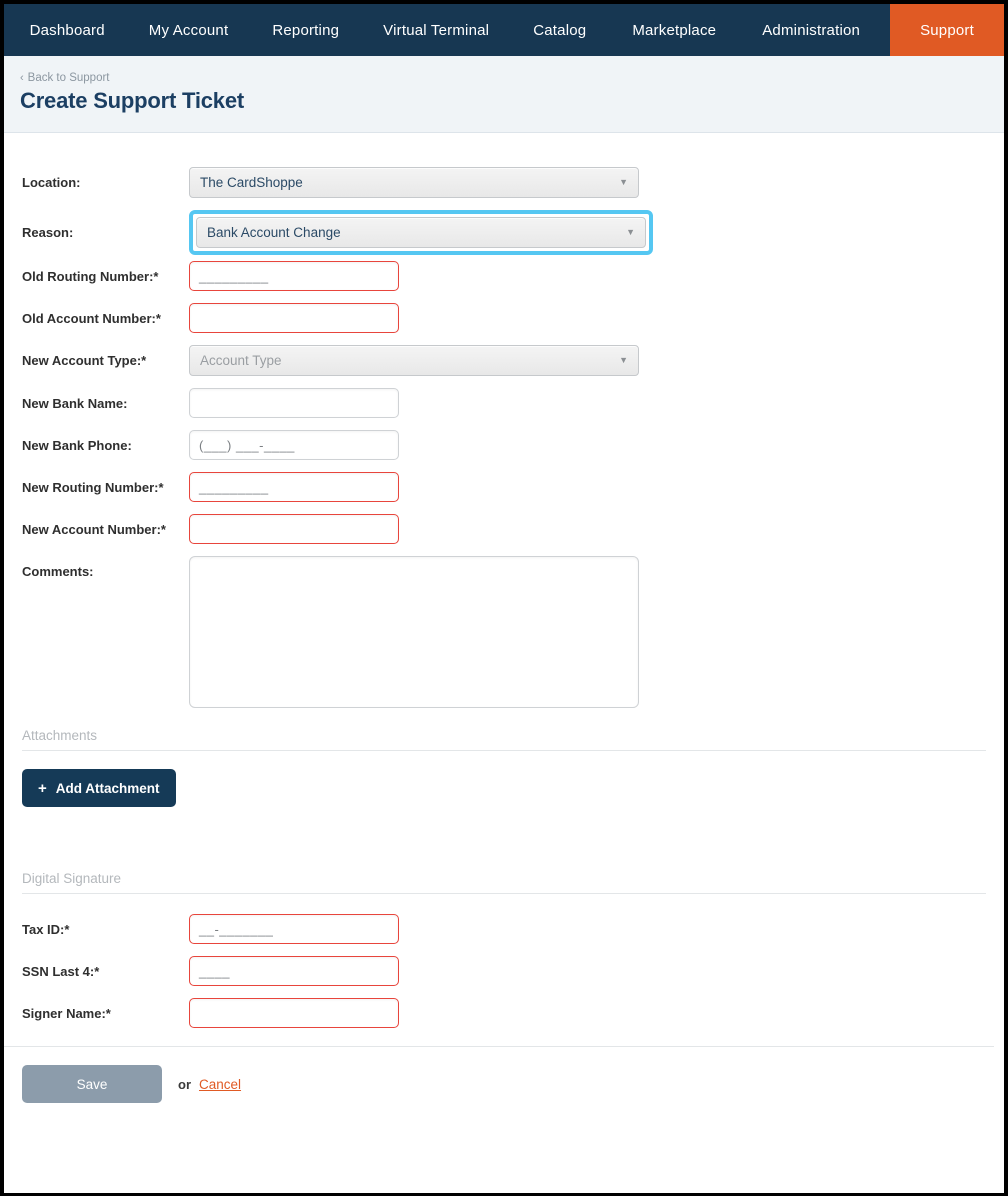 The width and height of the screenshot is (1008, 1196). I want to click on reason-select: Bank Account Change ▼, so click(421, 232).